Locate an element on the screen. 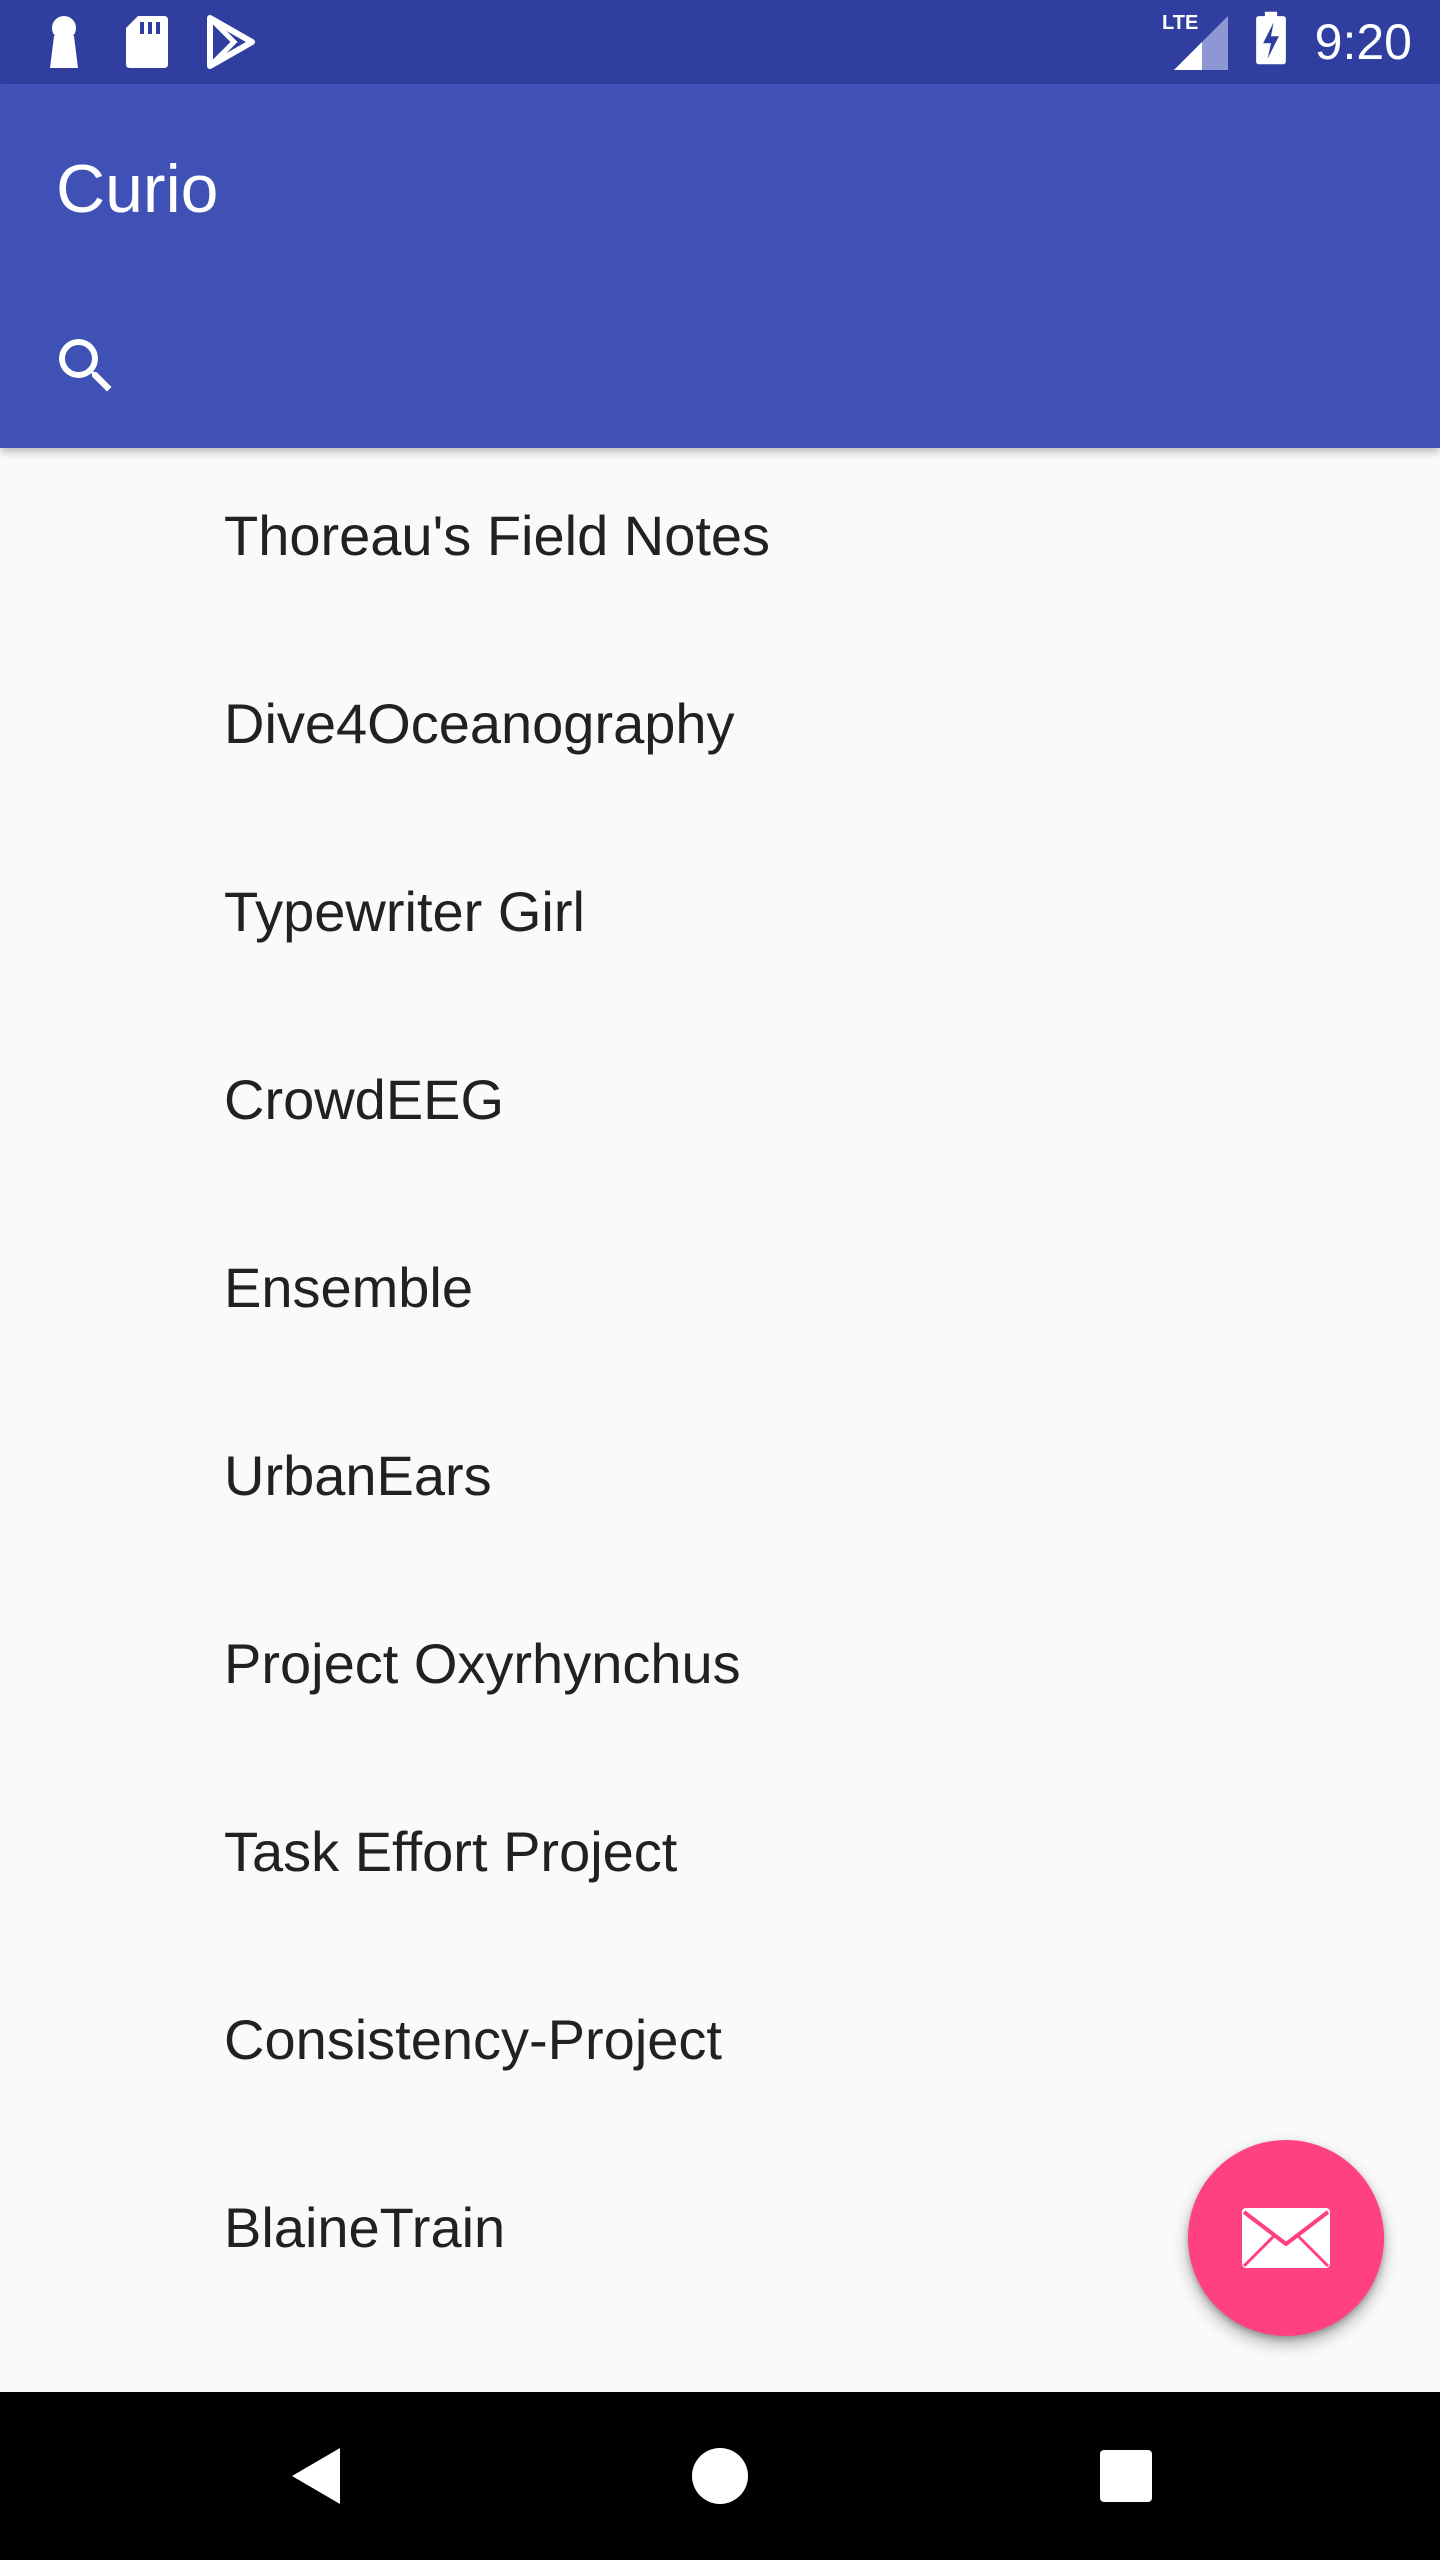 Image resolution: width=1440 pixels, height=2560 pixels. list-item-label: CrowdEEG is located at coordinates (364, 1099).